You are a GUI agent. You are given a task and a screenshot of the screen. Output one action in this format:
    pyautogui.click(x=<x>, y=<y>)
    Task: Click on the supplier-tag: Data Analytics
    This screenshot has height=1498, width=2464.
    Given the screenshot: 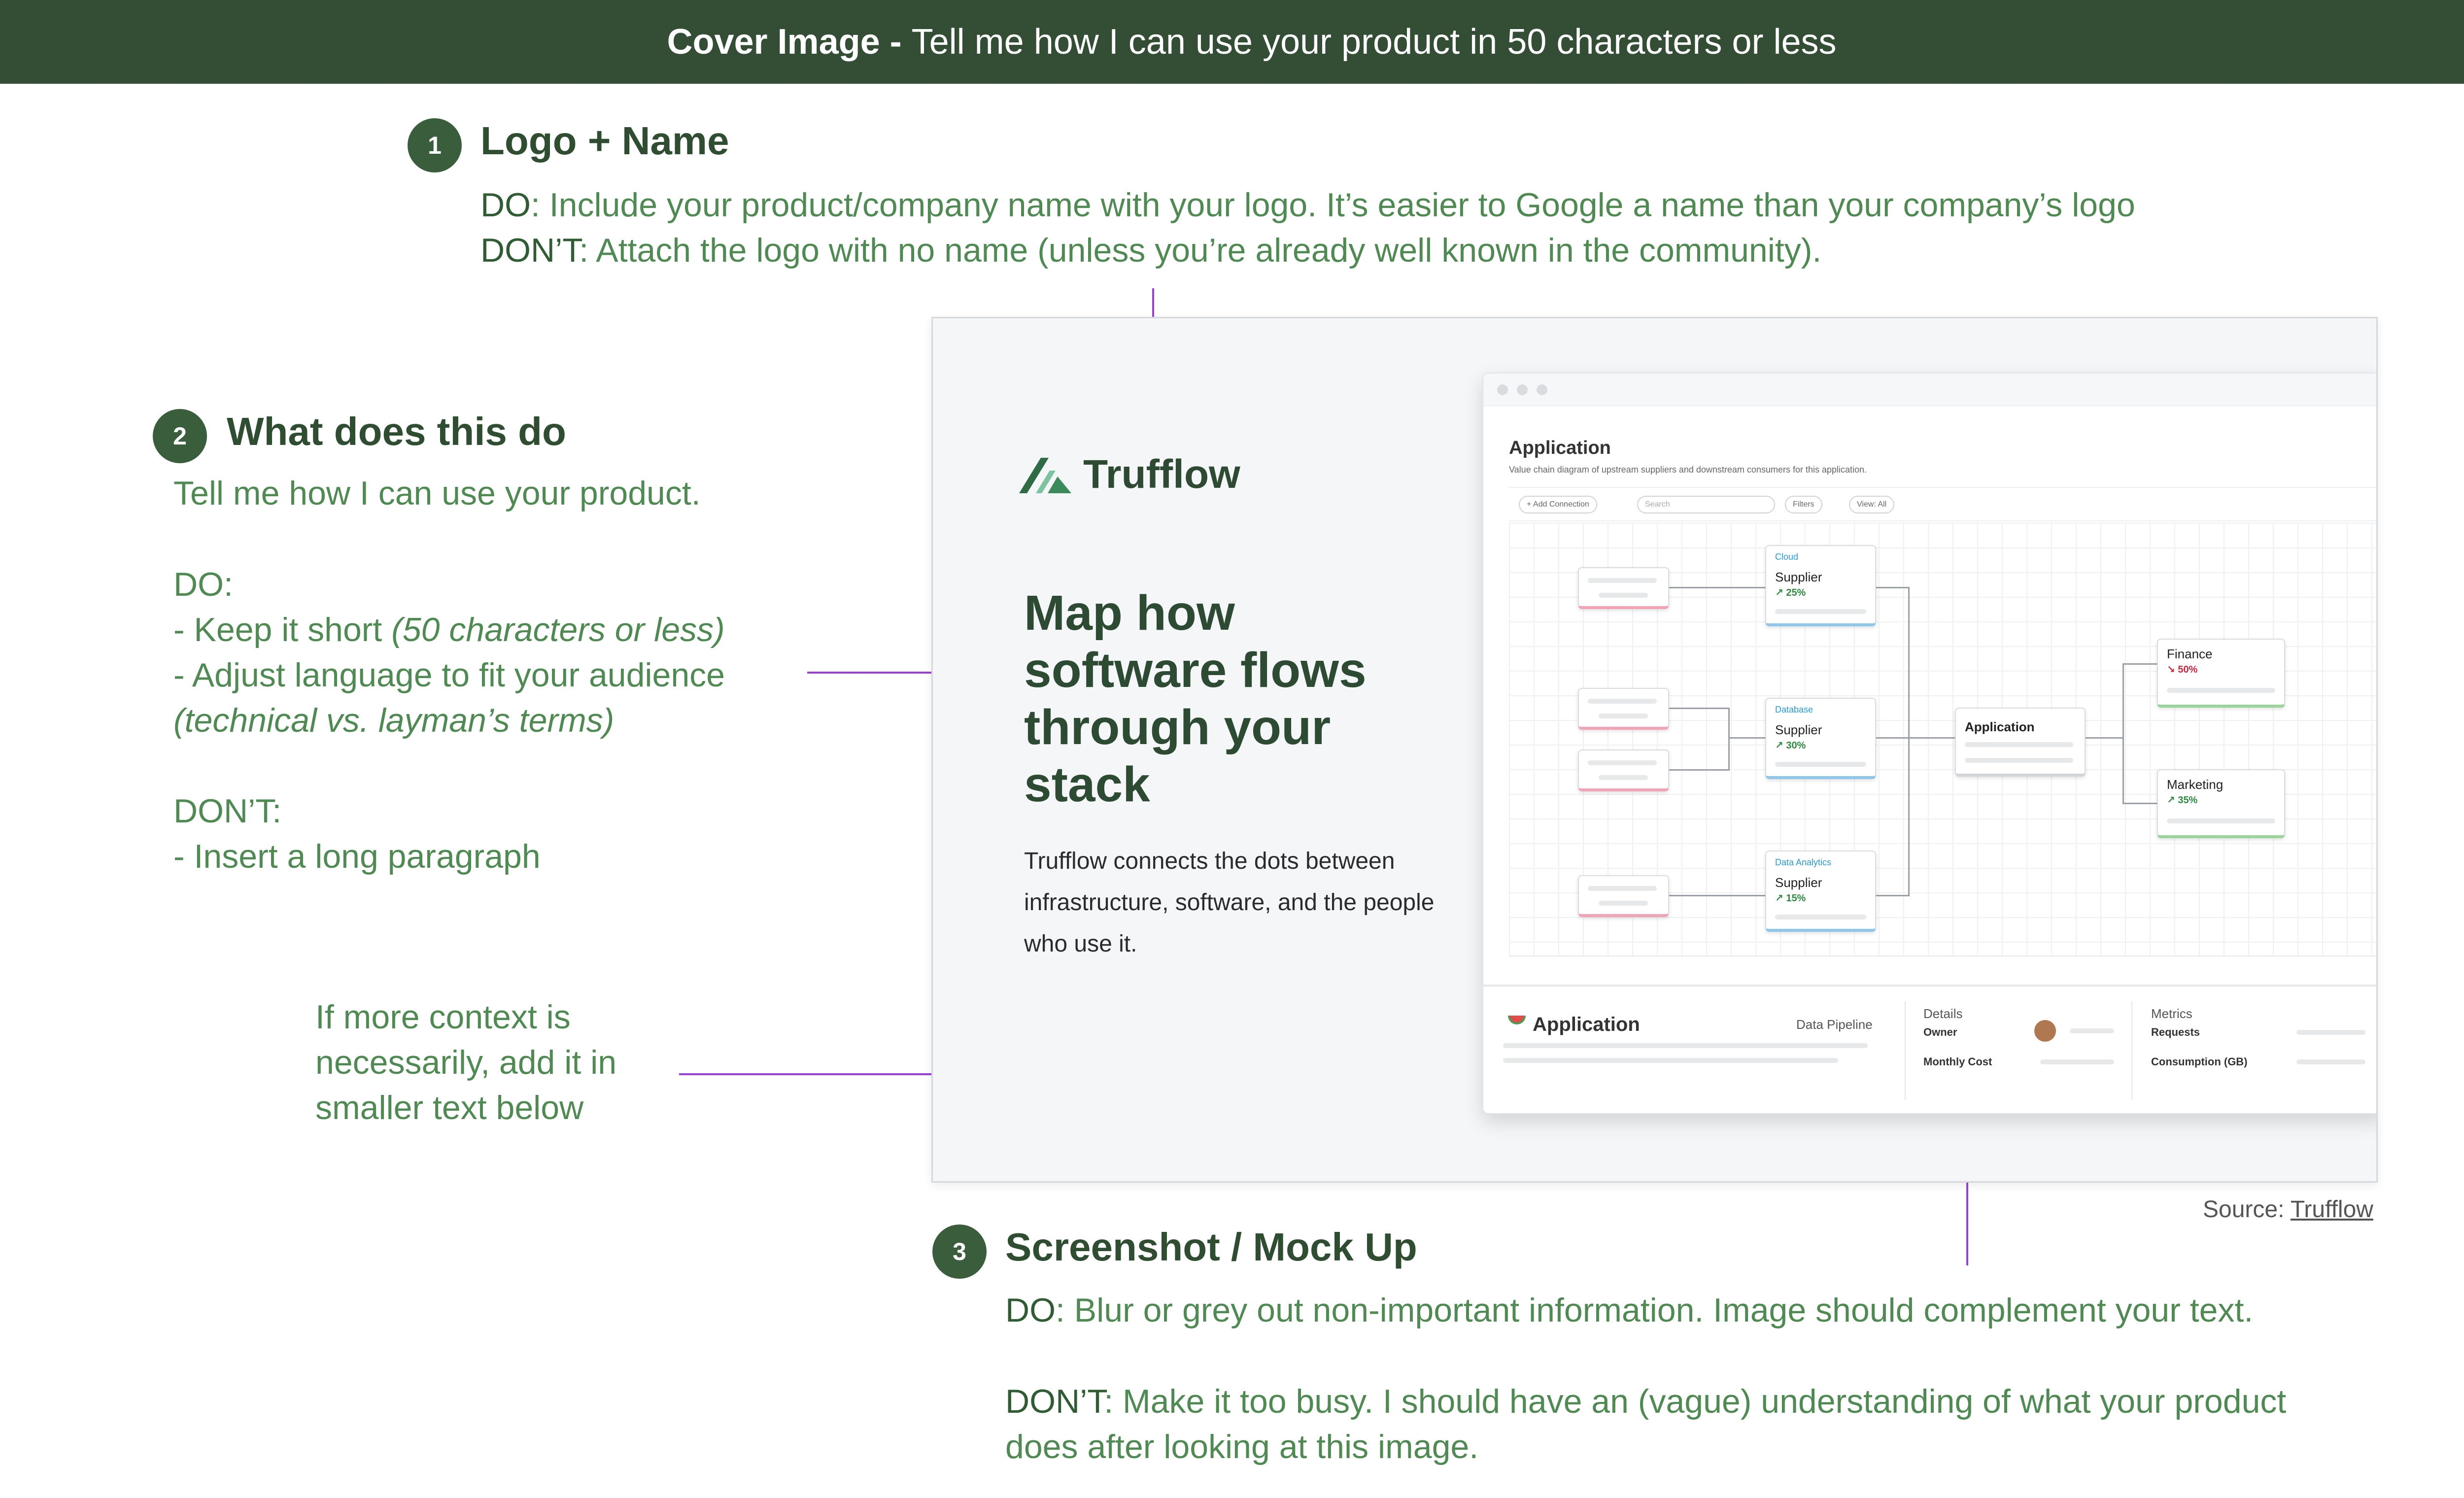 What is the action you would take?
    pyautogui.click(x=1803, y=862)
    